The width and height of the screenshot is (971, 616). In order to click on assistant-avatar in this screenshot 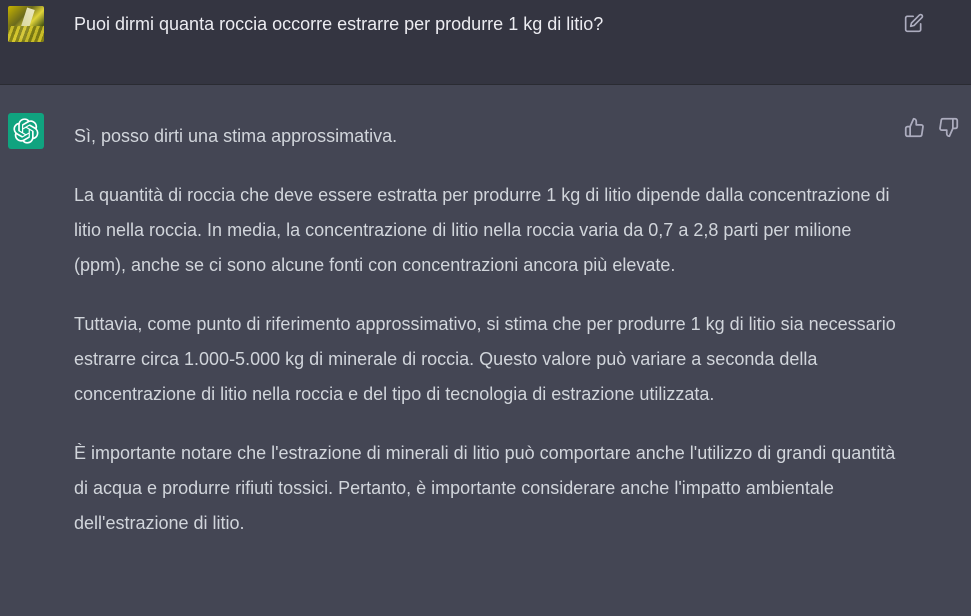, I will do `click(26, 131)`.